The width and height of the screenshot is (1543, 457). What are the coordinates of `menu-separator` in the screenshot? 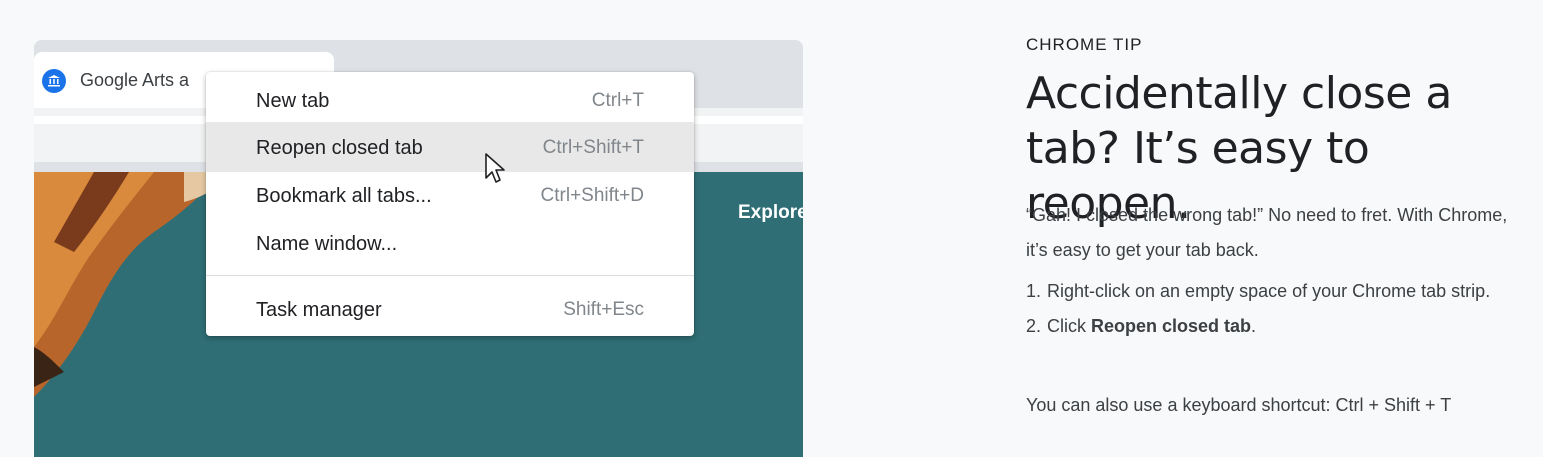 It's located at (450, 275).